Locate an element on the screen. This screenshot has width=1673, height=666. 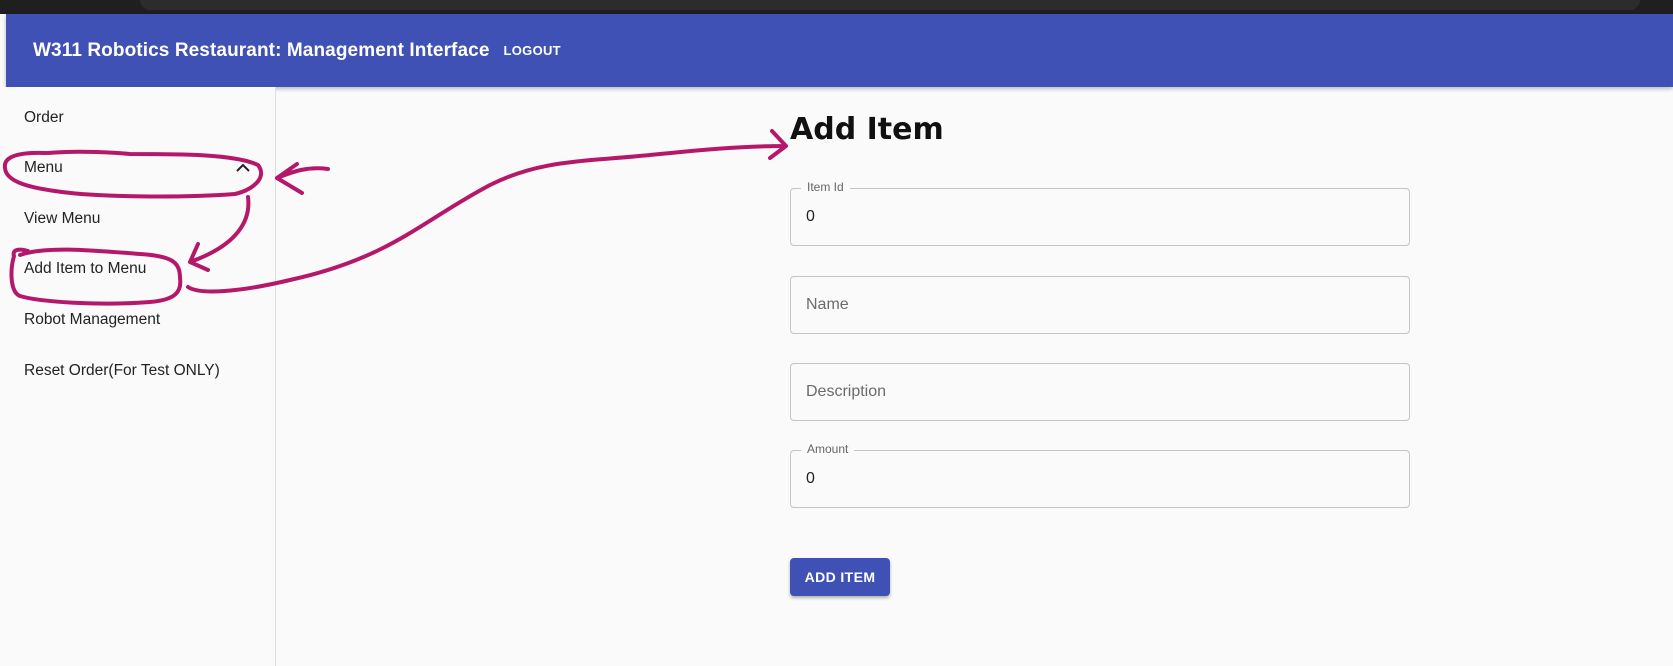
sidebar-item-robot-management: Robot Management is located at coordinates (137, 320).